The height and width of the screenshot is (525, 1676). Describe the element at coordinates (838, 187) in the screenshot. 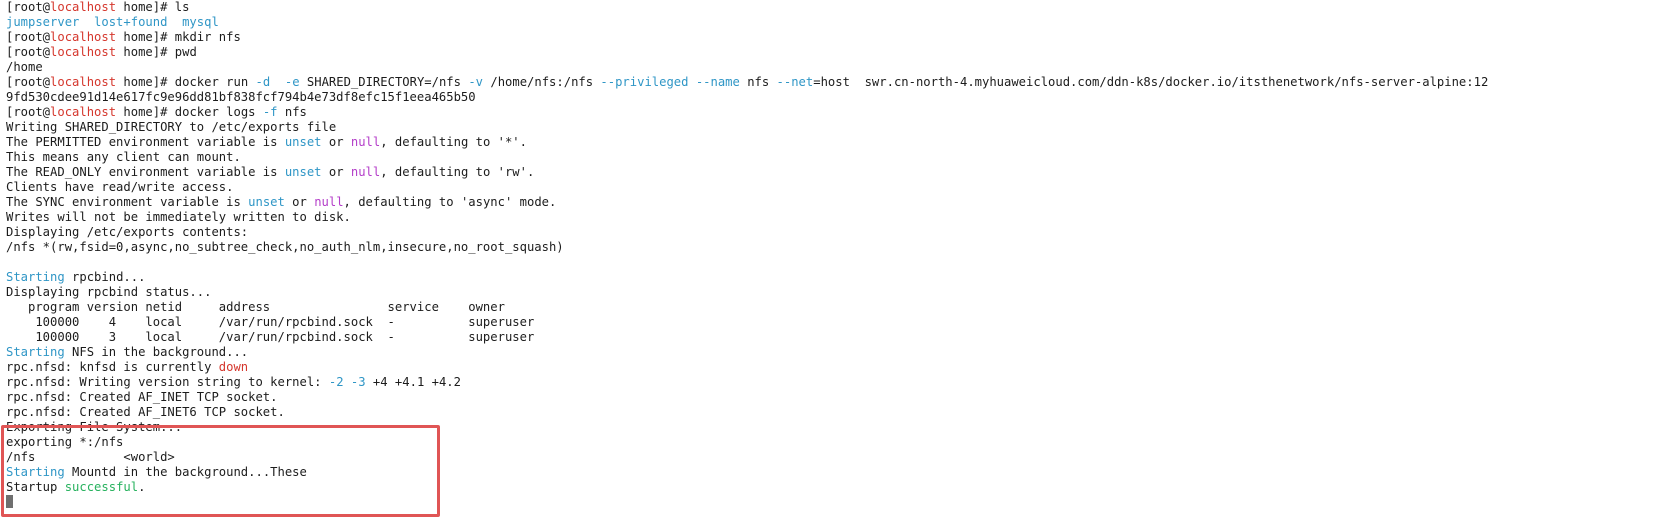

I see `terminal-line: Clients have read/write access.` at that location.